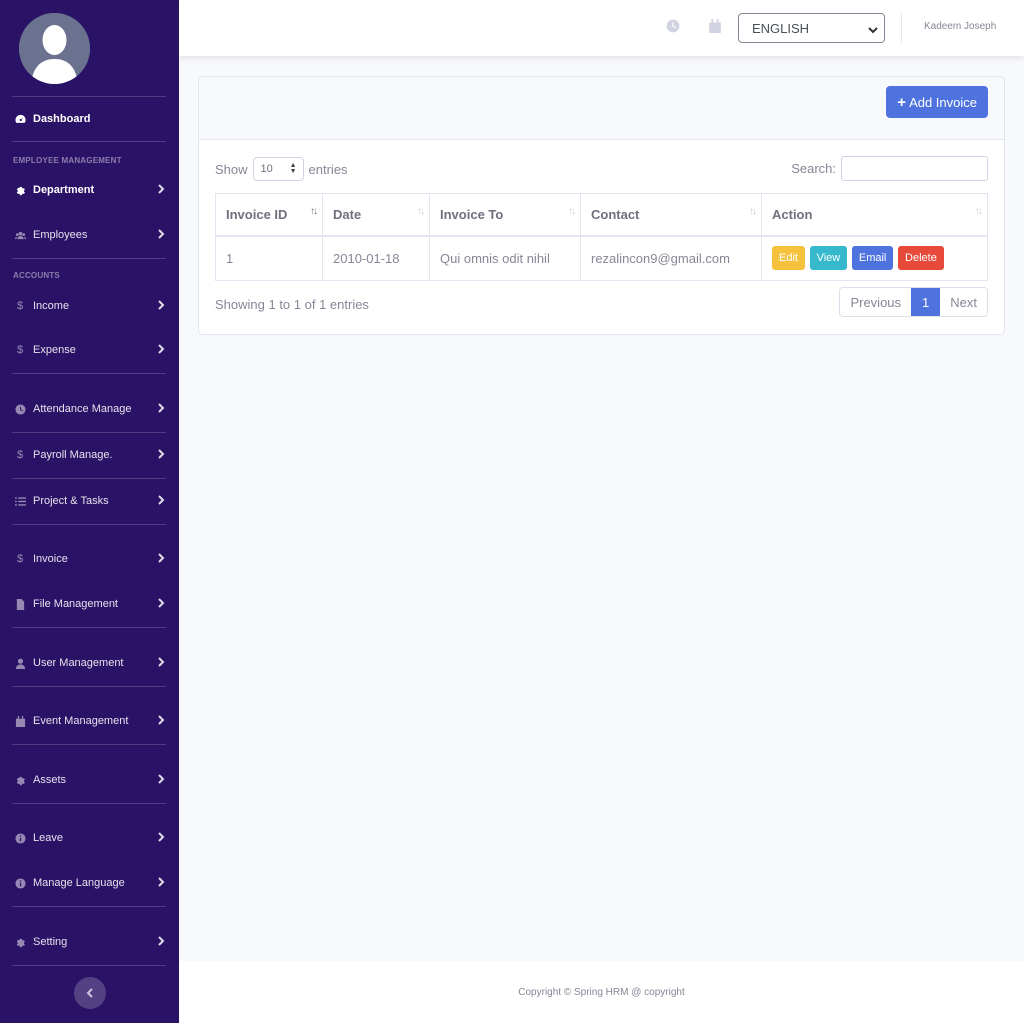  I want to click on user-name: Kadeem Joseph, so click(960, 26).